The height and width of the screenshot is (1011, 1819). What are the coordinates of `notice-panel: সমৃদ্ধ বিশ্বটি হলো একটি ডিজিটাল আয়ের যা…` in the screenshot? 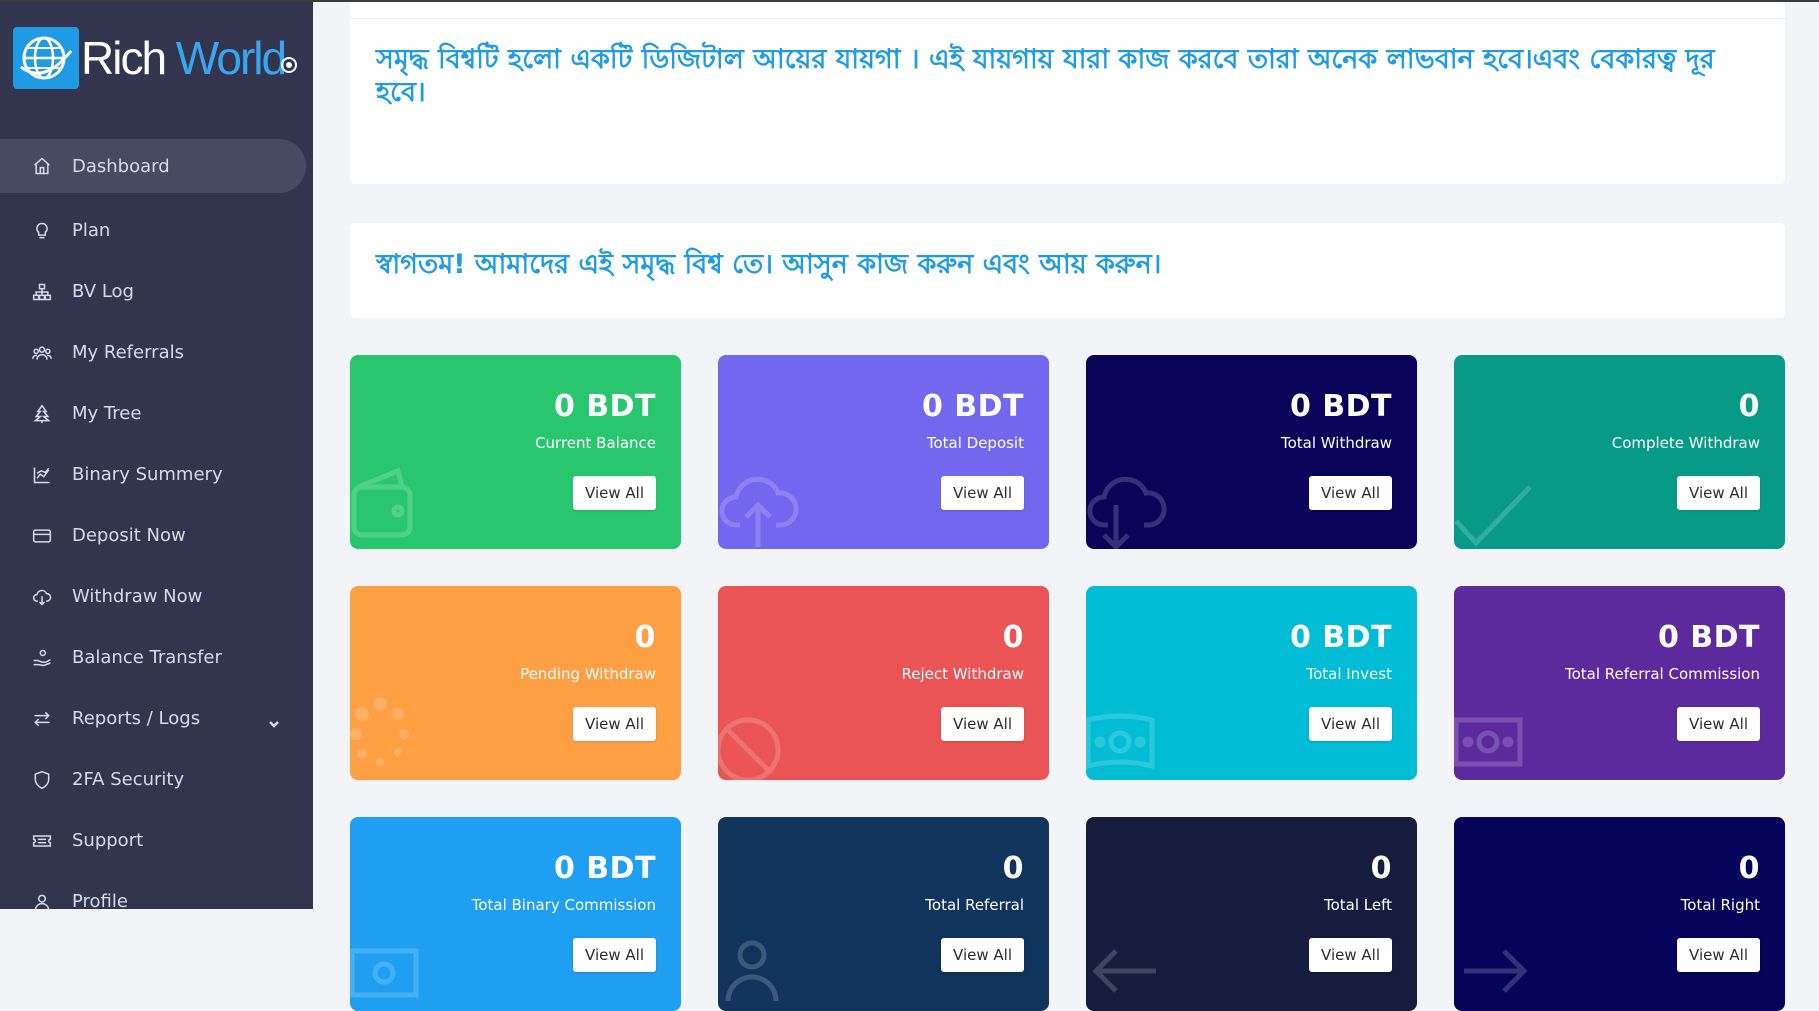 It's located at (1067, 92).